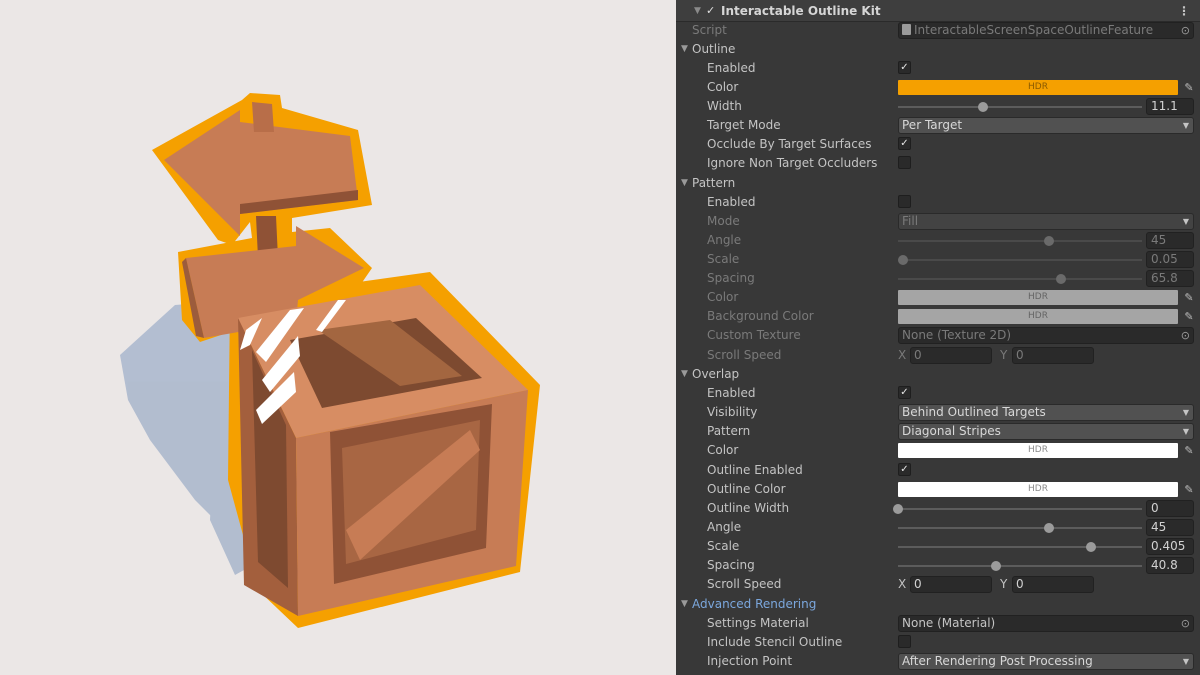 This screenshot has height=675, width=1200. What do you see at coordinates (904, 201) in the screenshot?
I see `pattern-enabled-checkbox` at bounding box center [904, 201].